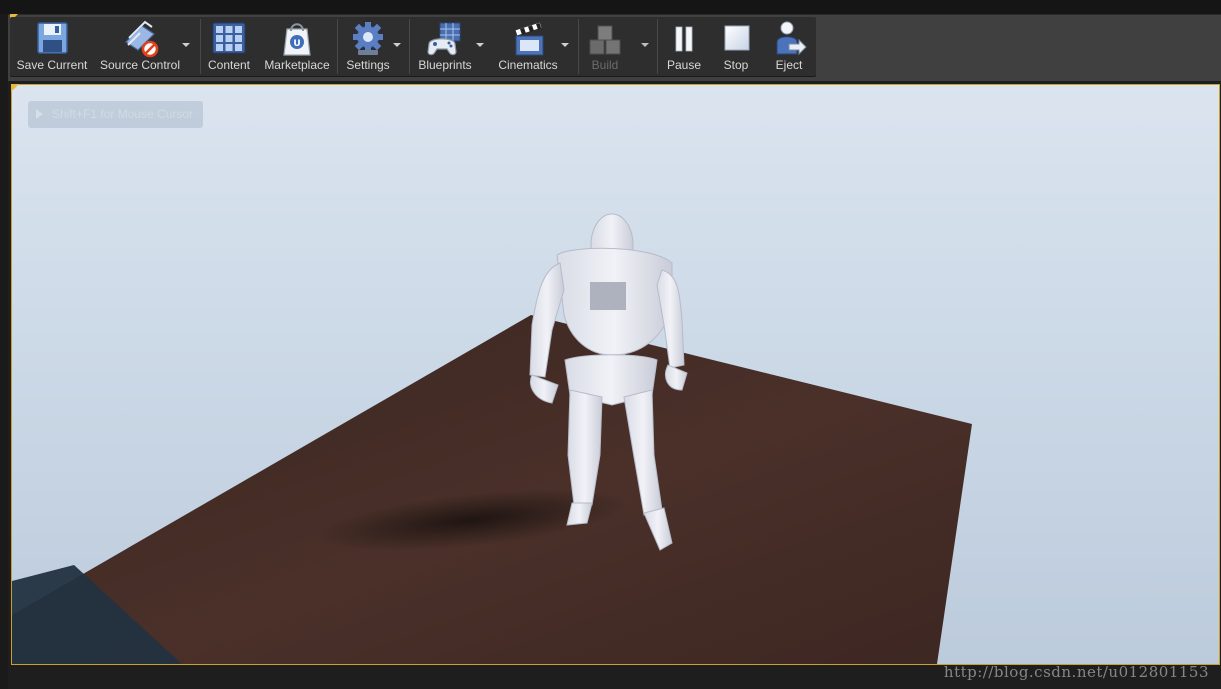 The height and width of the screenshot is (689, 1221). I want to click on play-triangle-icon, so click(39, 114).